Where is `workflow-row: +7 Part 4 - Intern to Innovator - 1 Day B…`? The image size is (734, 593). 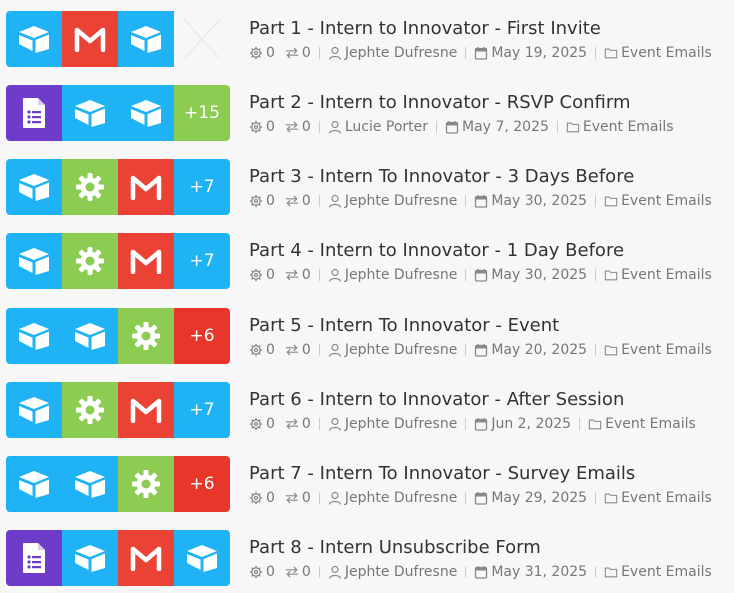 workflow-row: +7 Part 4 - Intern to Innovator - 1 Day B… is located at coordinates (367, 262).